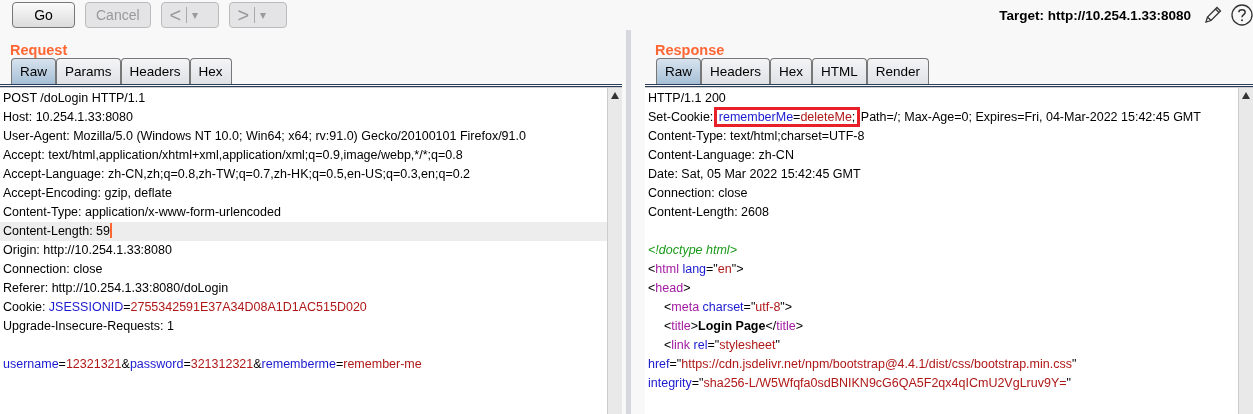 The image size is (1253, 414). Describe the element at coordinates (733, 326) in the screenshot. I see `code-line: <title>Login Page</title>` at that location.